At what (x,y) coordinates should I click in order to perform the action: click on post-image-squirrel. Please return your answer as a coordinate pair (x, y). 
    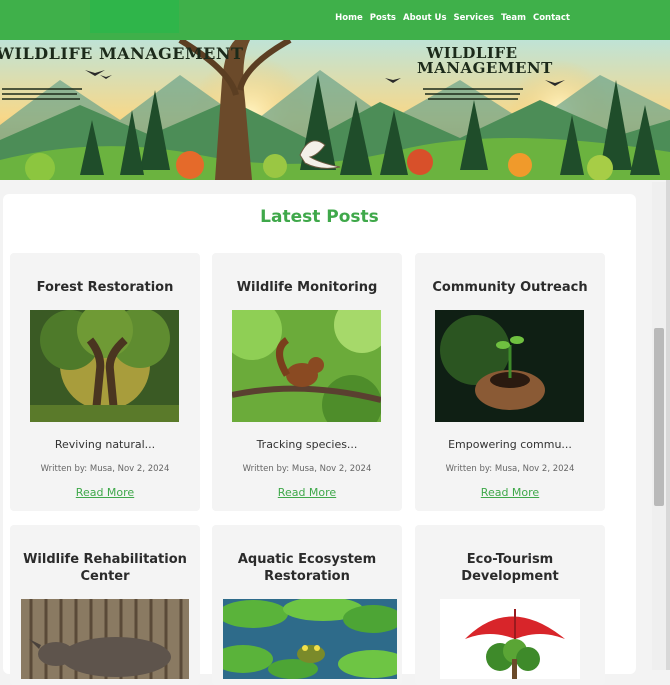
    Looking at the image, I should click on (306, 366).